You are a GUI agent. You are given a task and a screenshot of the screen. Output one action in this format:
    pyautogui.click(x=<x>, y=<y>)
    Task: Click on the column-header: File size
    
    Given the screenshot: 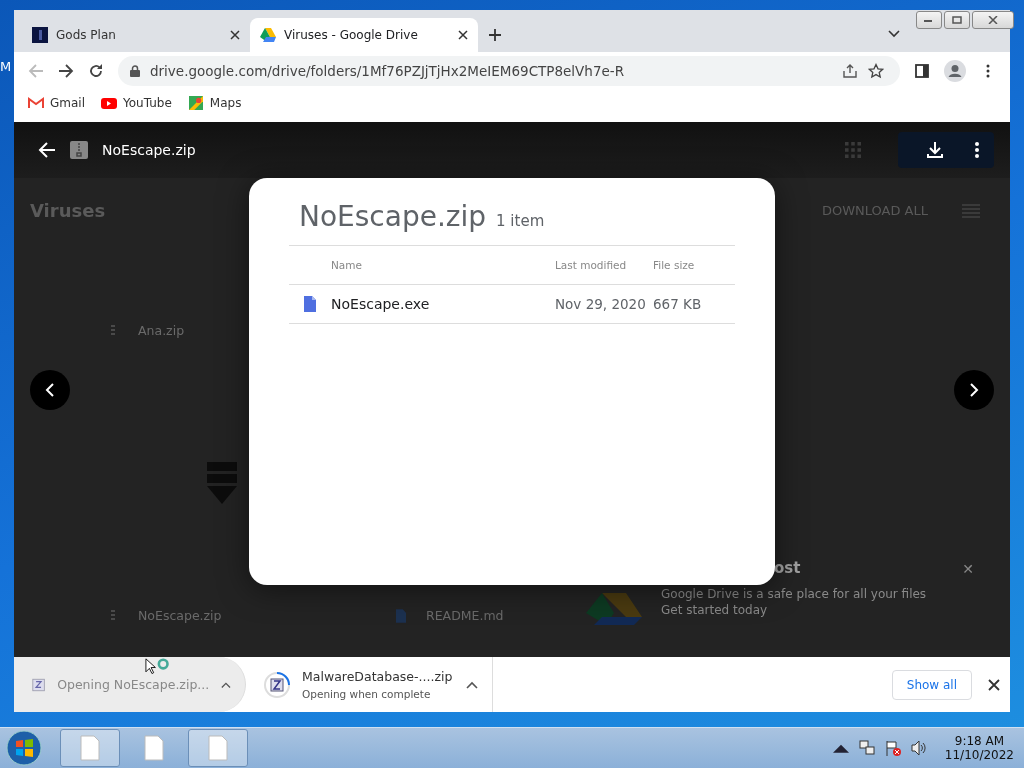 What is the action you would take?
    pyautogui.click(x=674, y=265)
    